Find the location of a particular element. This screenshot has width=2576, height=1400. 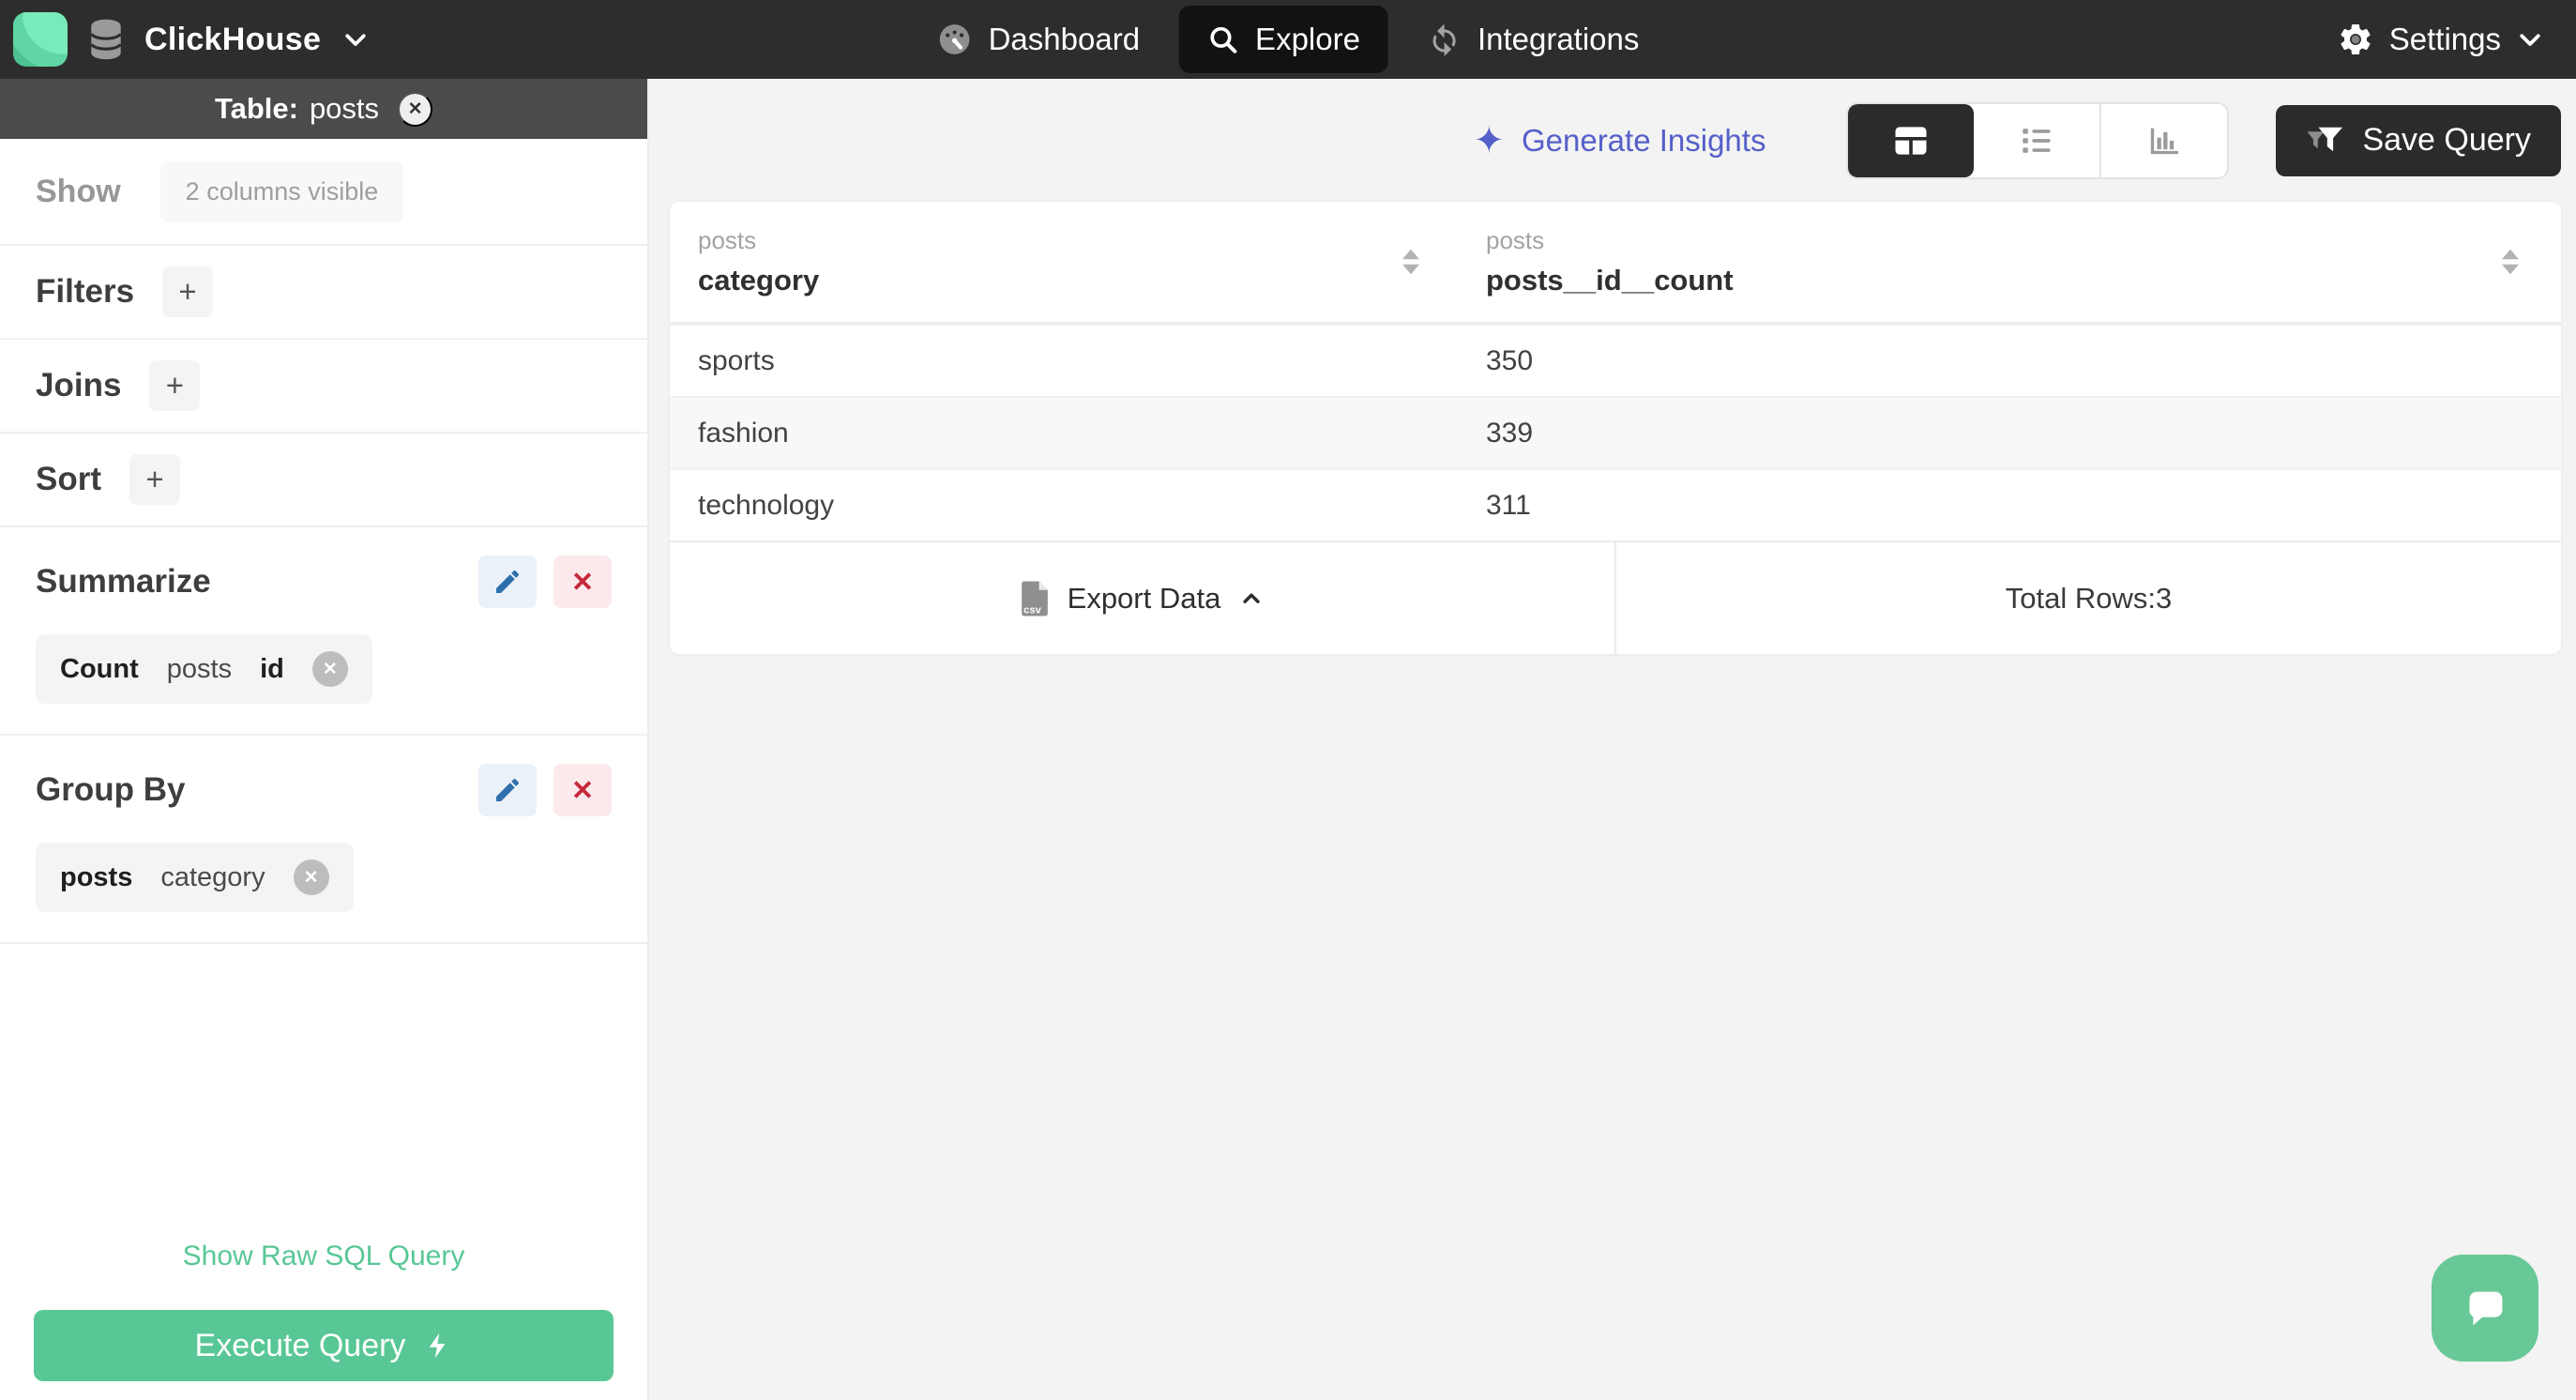

database-selector: ClickHouse is located at coordinates (185, 39).